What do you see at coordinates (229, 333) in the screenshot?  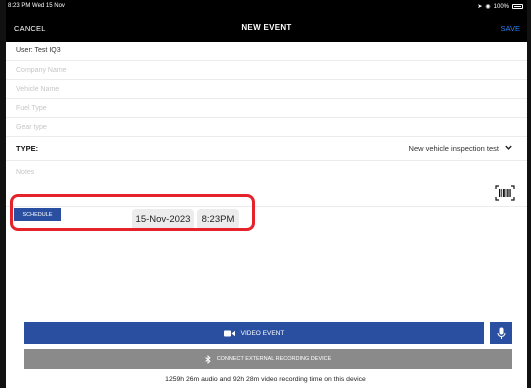 I see `video-camera-icon` at bounding box center [229, 333].